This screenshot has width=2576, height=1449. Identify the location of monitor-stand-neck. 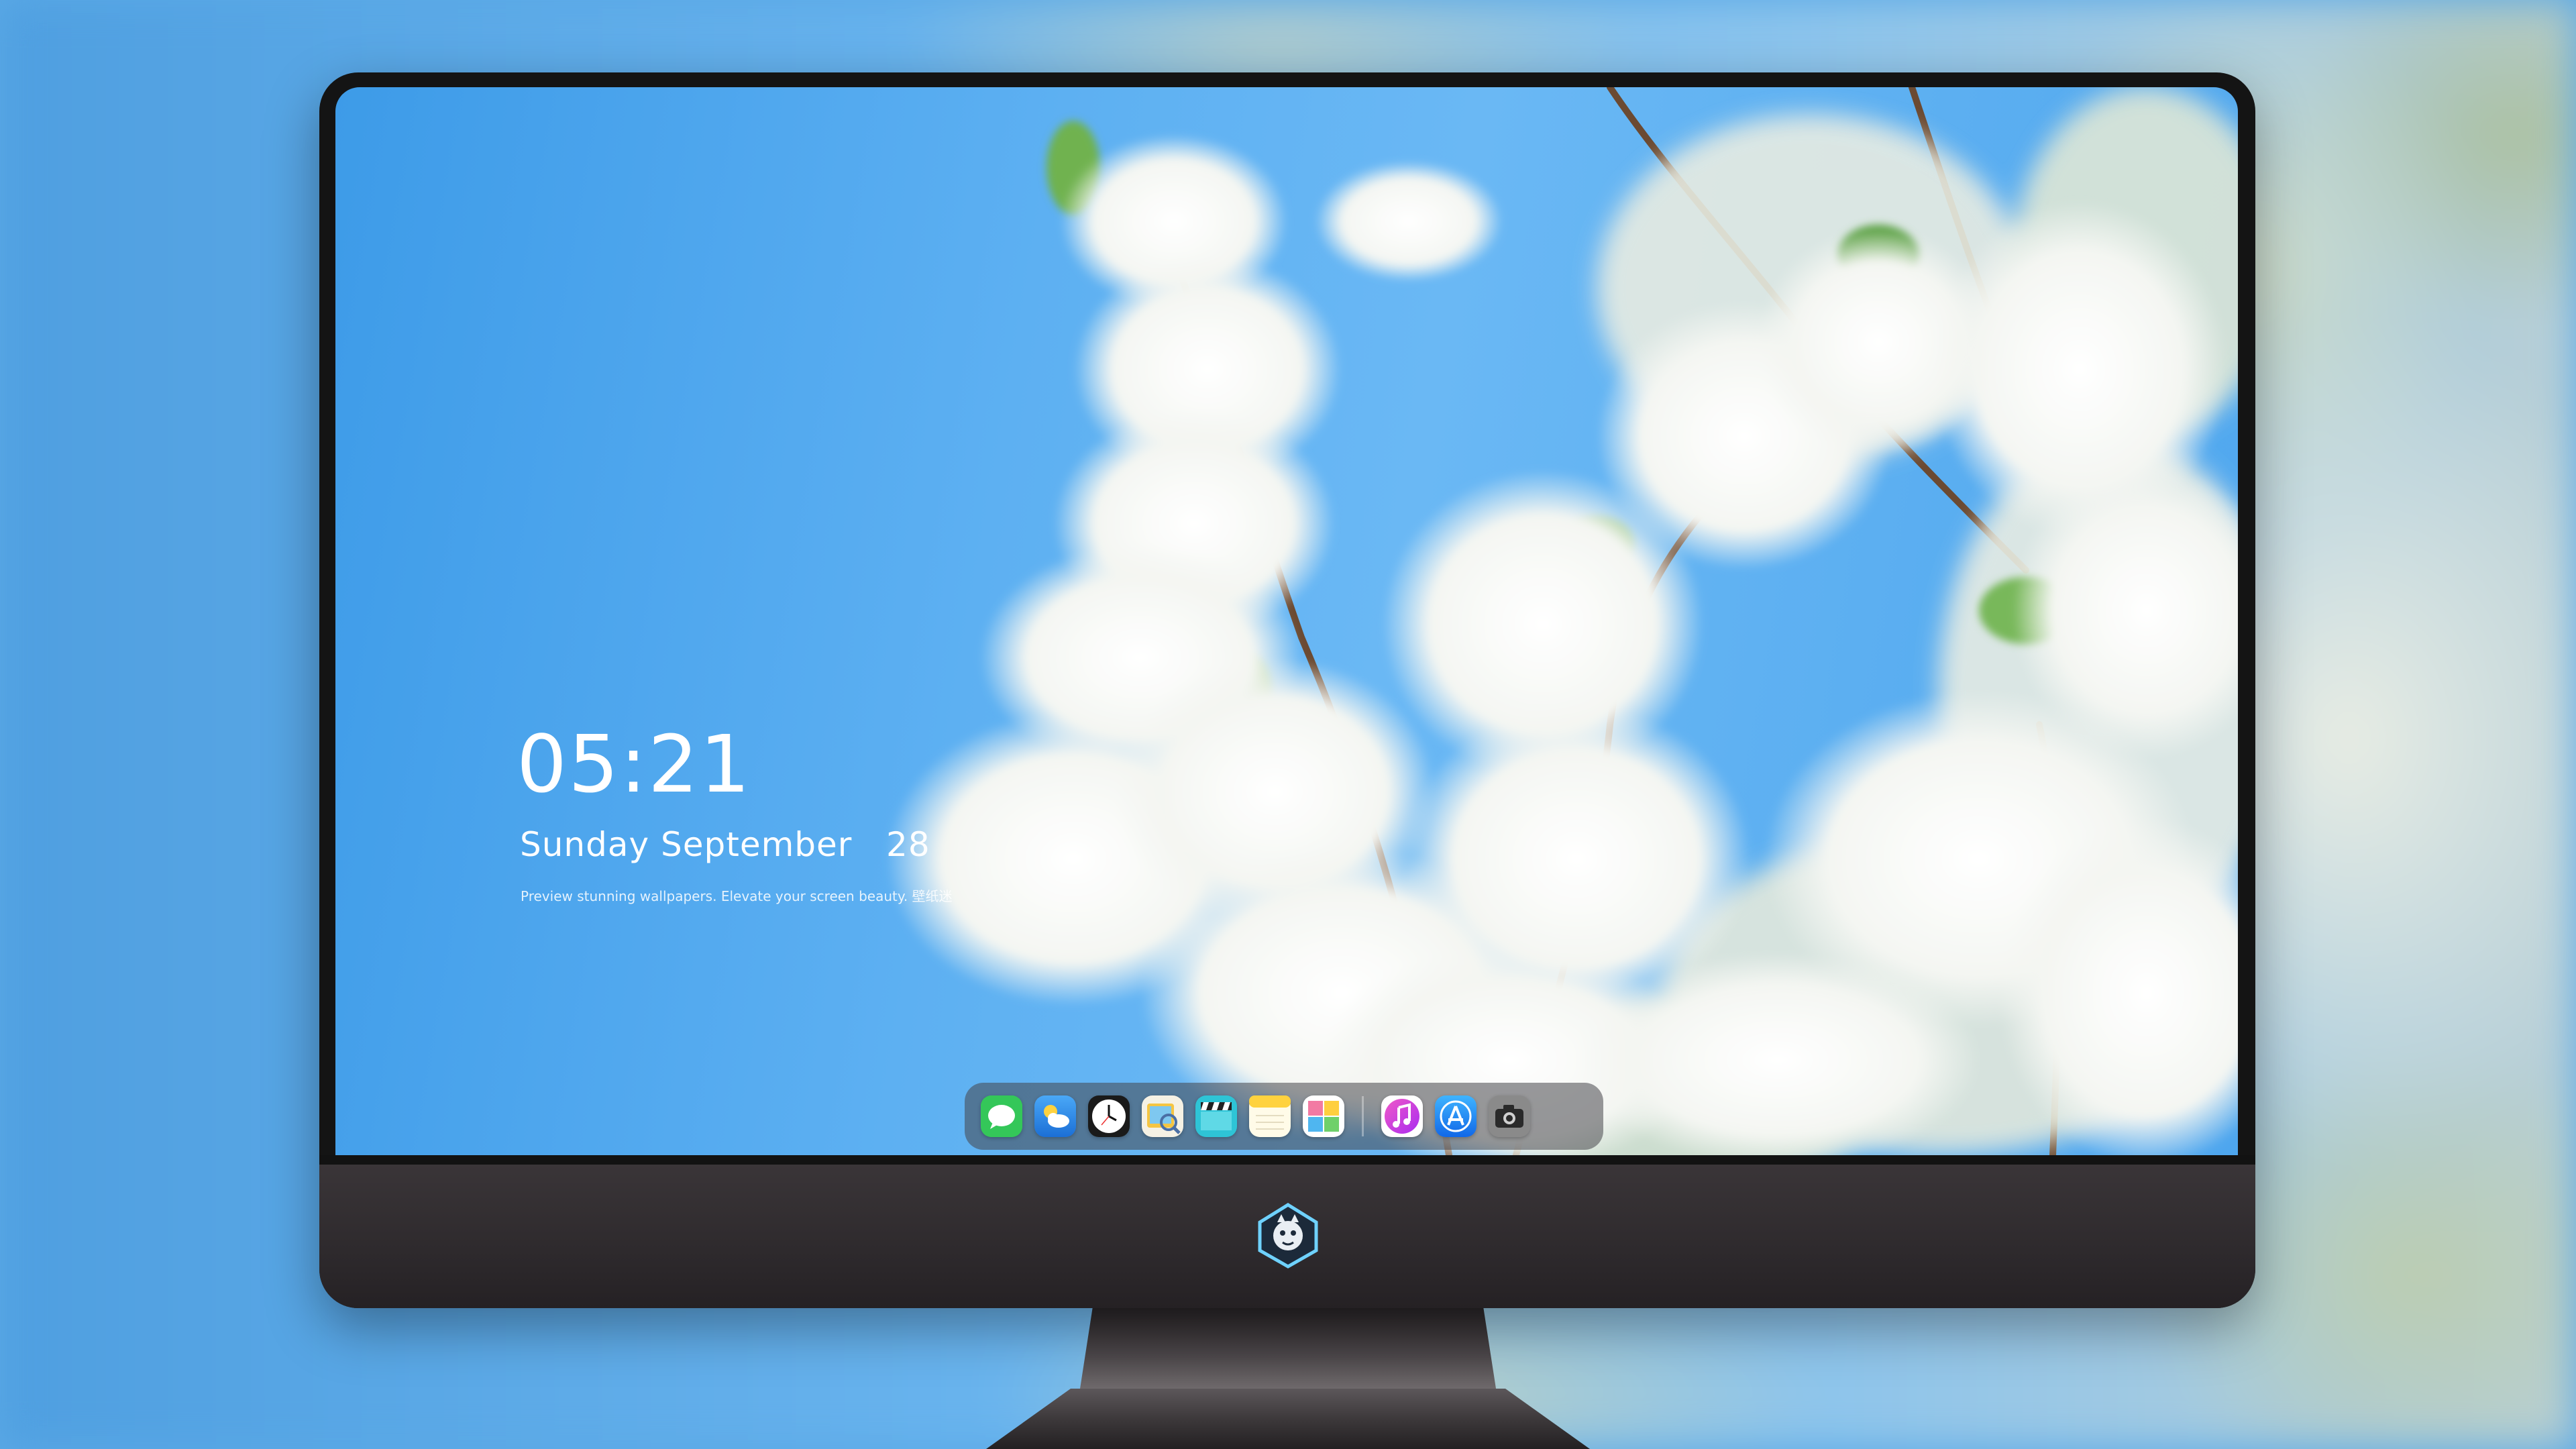
(1288, 1348).